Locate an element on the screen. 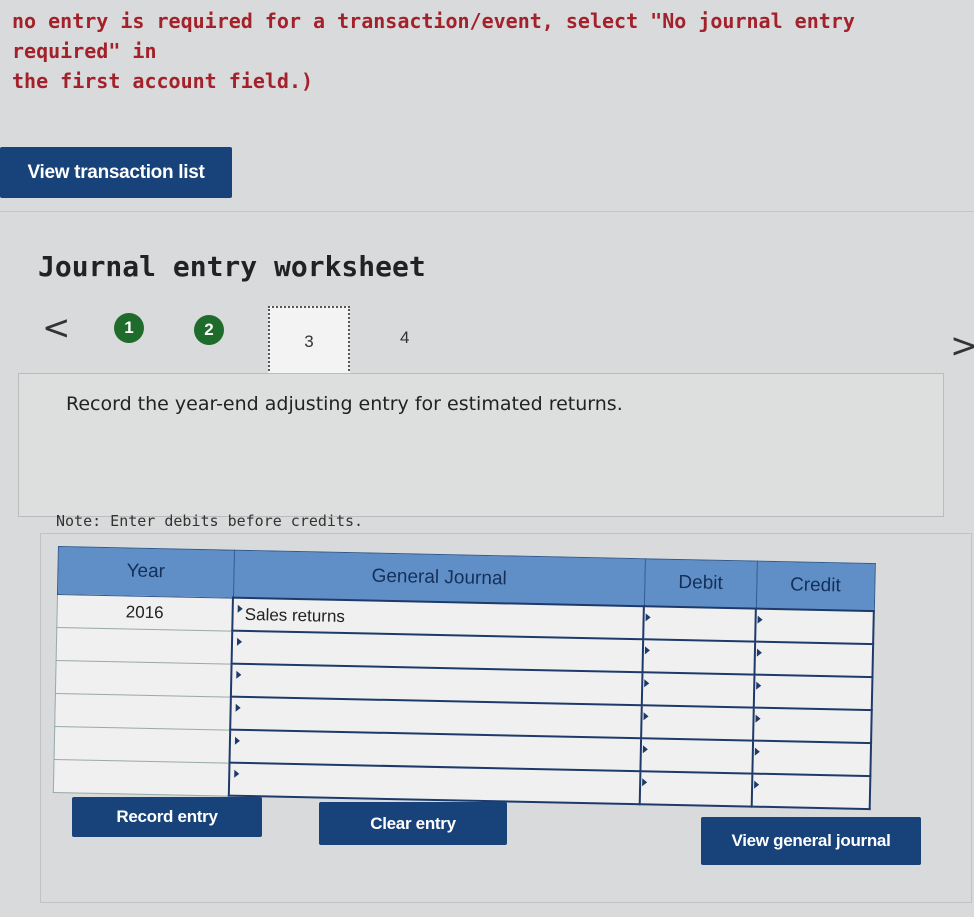  debit-header: Debit is located at coordinates (700, 583).